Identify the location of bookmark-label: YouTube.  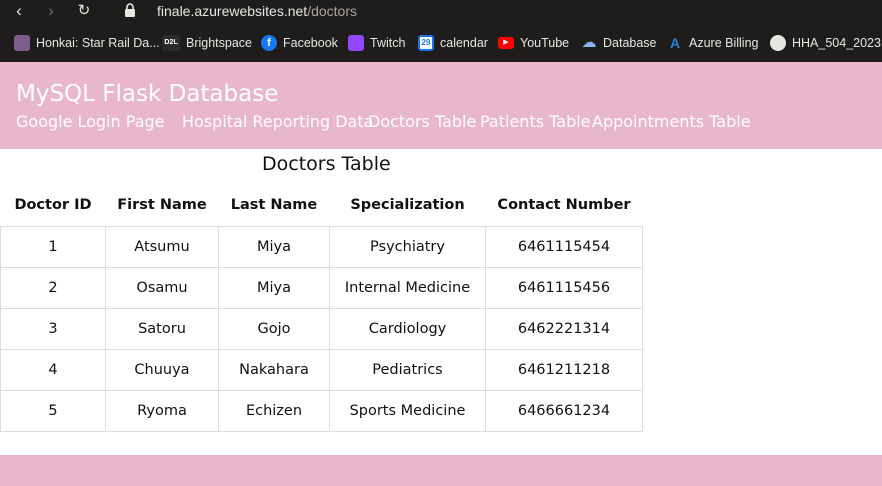
(545, 43).